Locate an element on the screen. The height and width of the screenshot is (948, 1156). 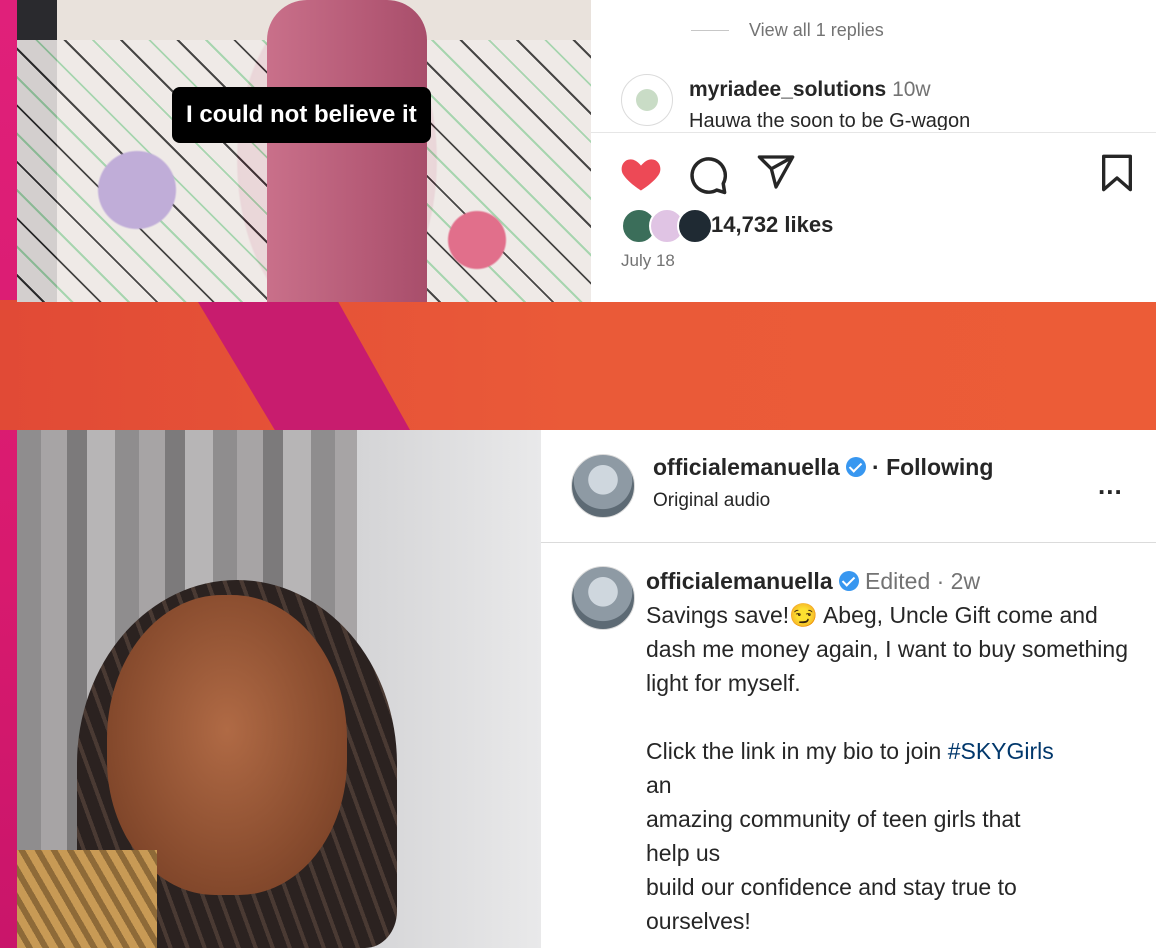
post-header: officialemanuella · Following is located at coordinates (823, 467).